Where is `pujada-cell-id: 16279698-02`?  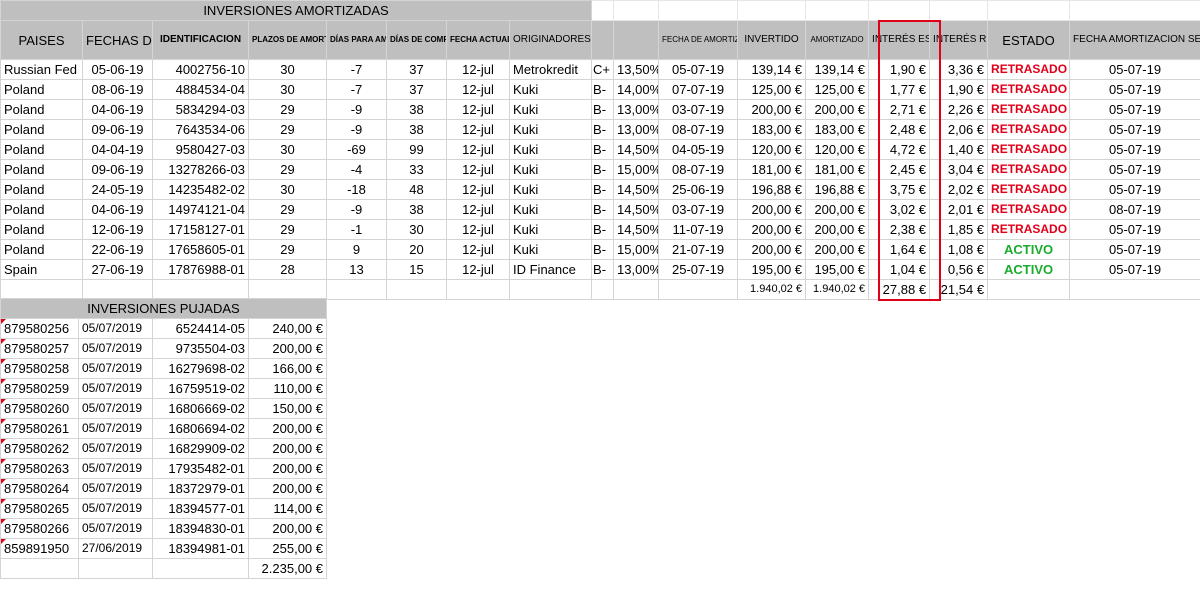 pujada-cell-id: 16279698-02 is located at coordinates (200, 368).